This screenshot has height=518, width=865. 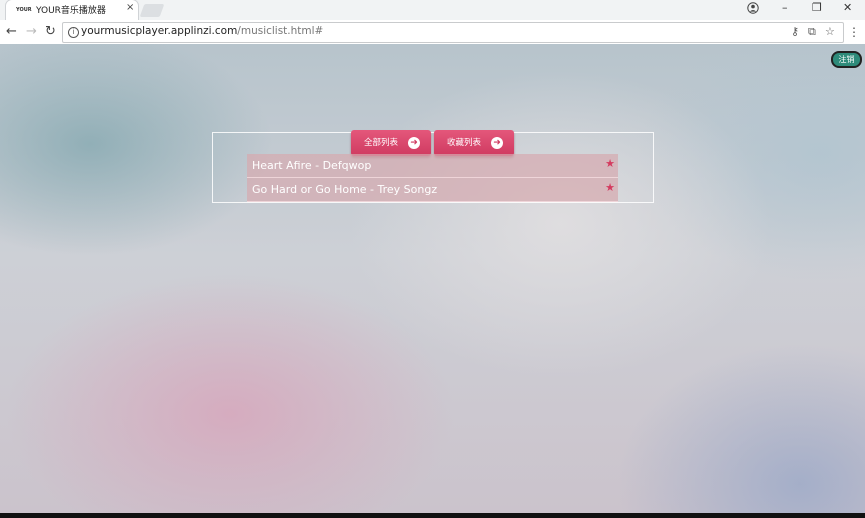 I want to click on url-path: /musiclist.html#, so click(x=280, y=31).